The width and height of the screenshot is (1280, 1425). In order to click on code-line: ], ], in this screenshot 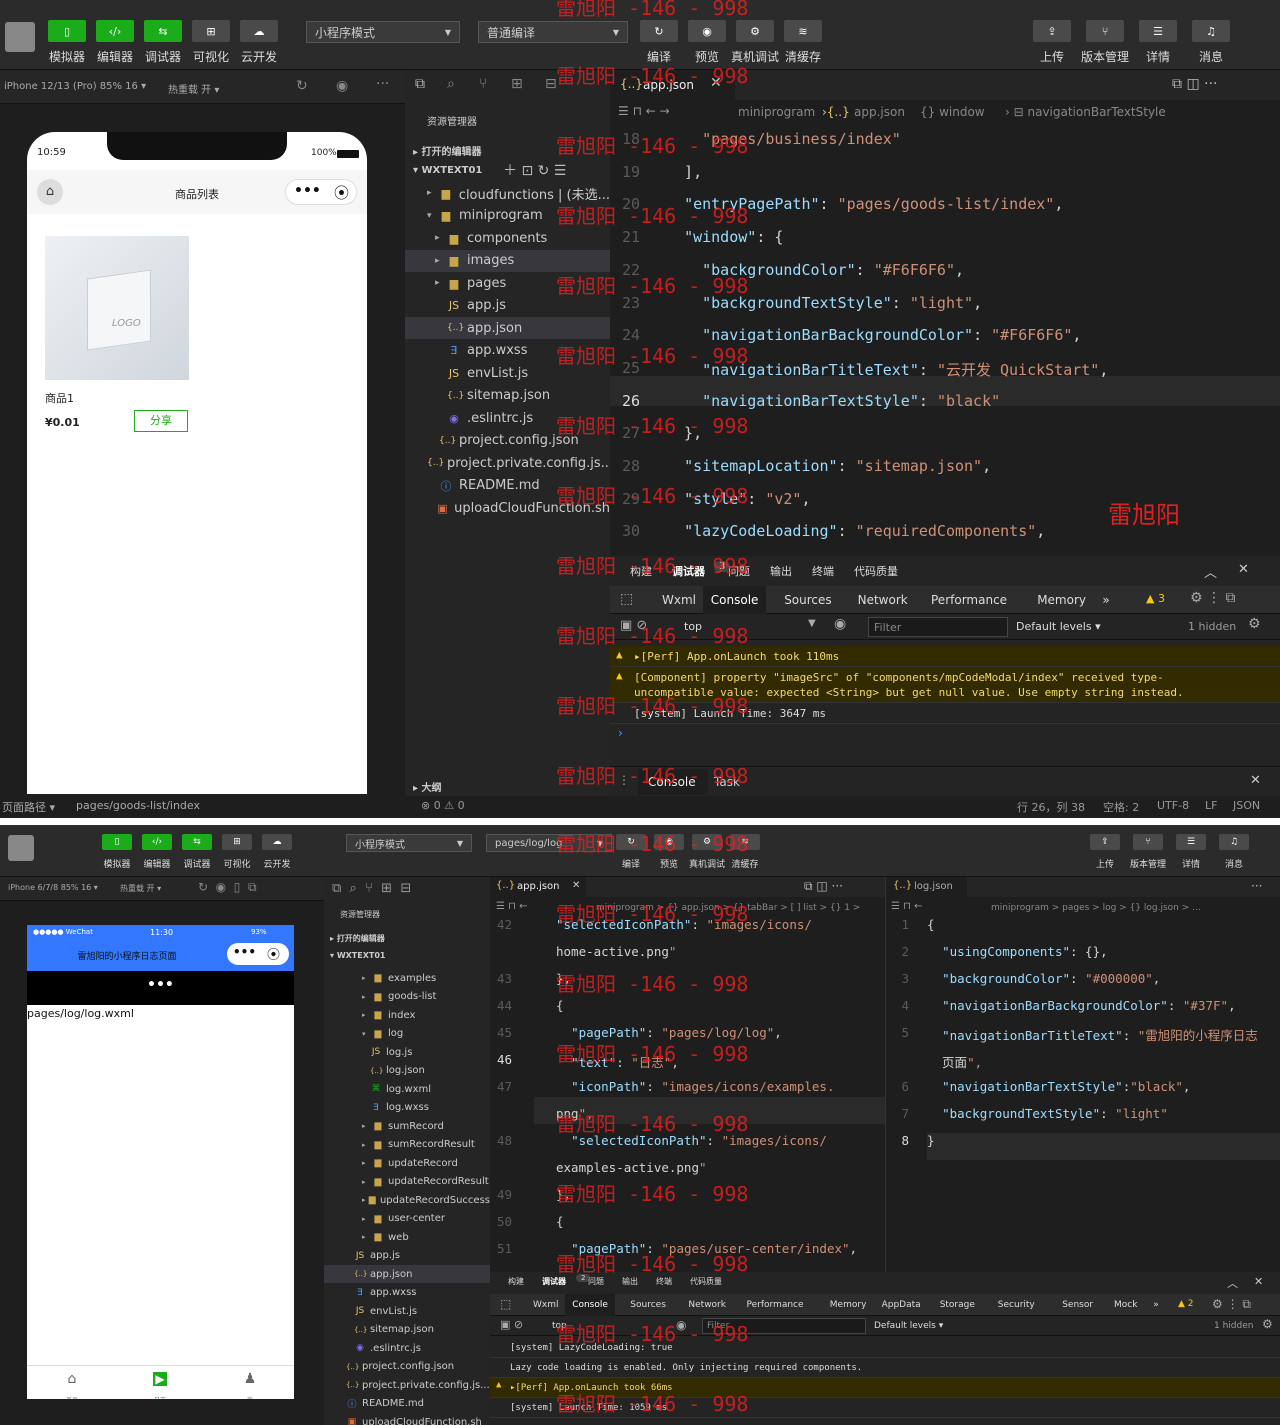, I will do `click(684, 172)`.